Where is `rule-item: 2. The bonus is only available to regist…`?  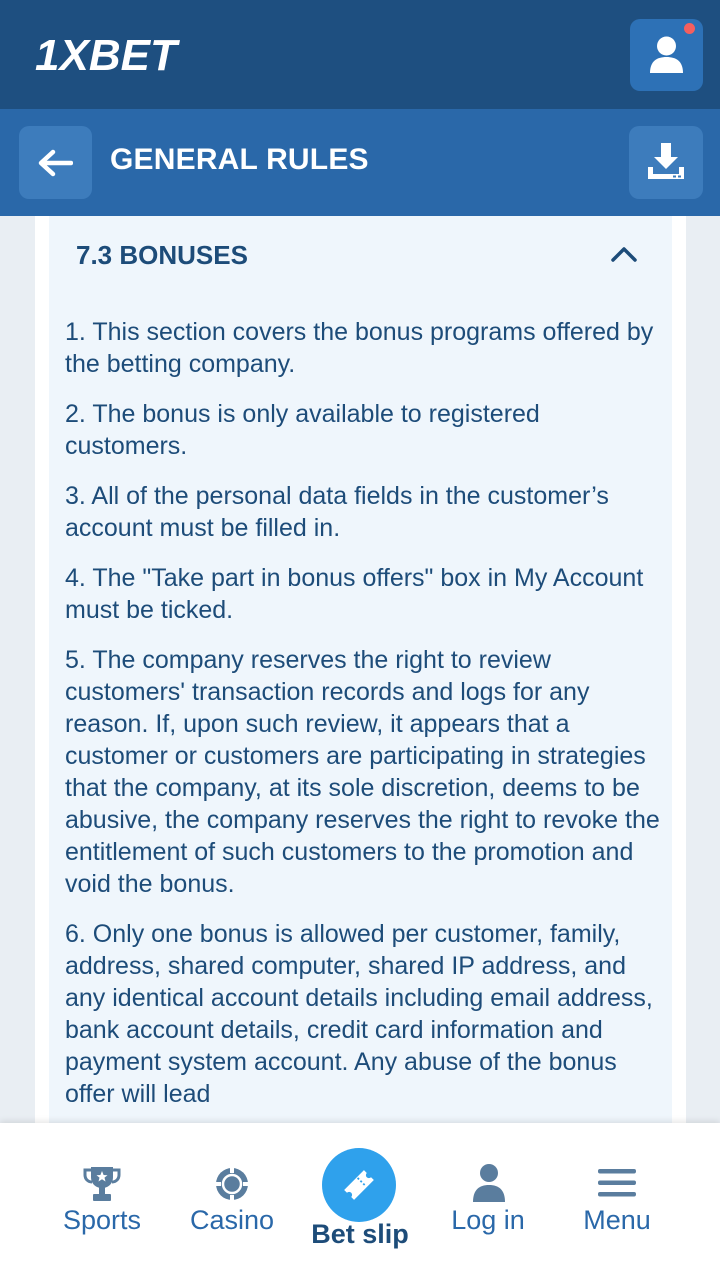
rule-item: 2. The bonus is only available to regist… is located at coordinates (302, 430).